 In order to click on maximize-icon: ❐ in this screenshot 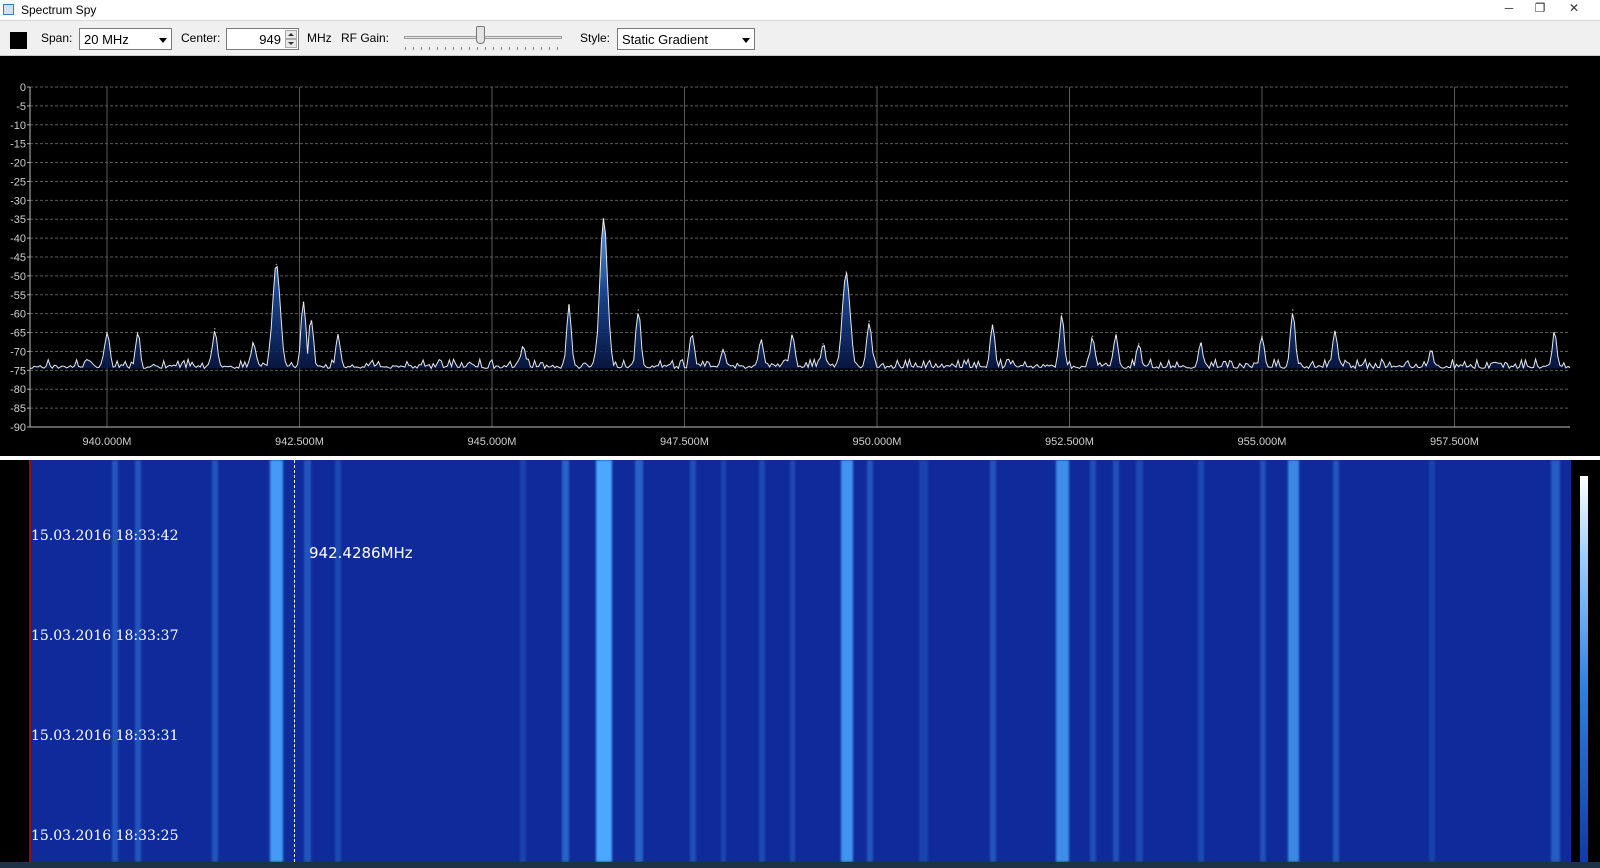, I will do `click(1540, 8)`.